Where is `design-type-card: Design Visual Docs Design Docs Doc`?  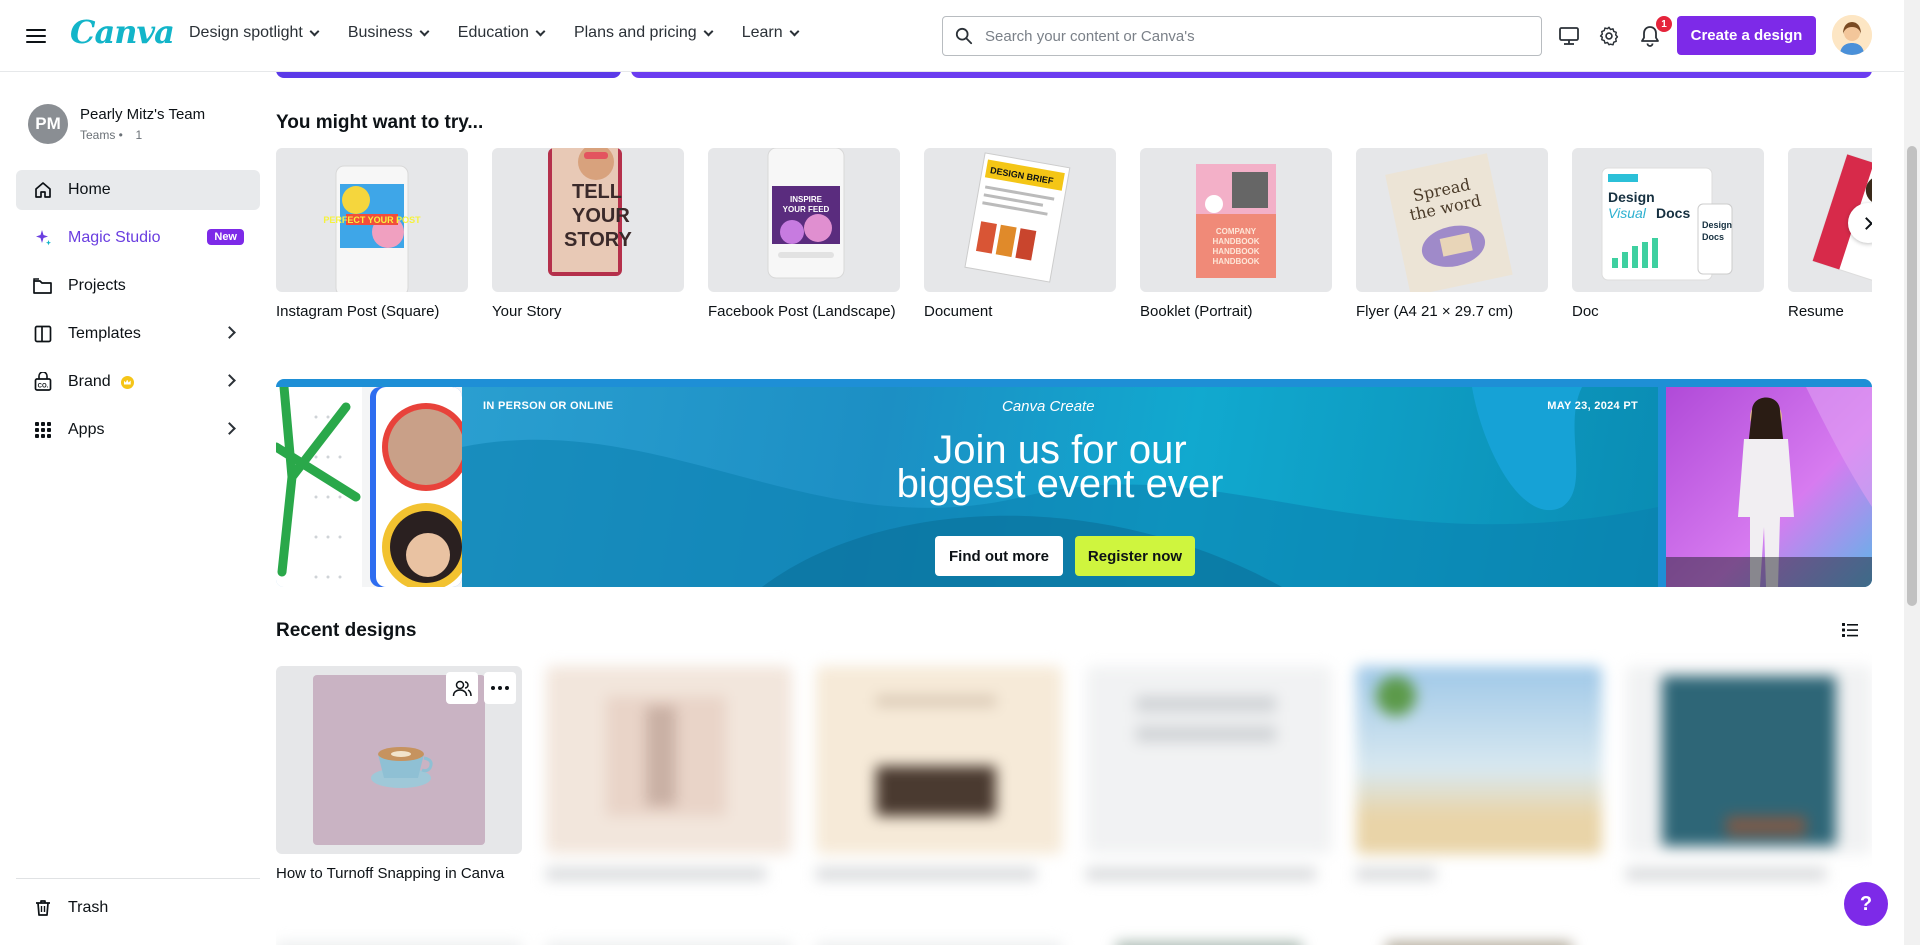 design-type-card: Design Visual Docs Design Docs Doc is located at coordinates (1668, 234).